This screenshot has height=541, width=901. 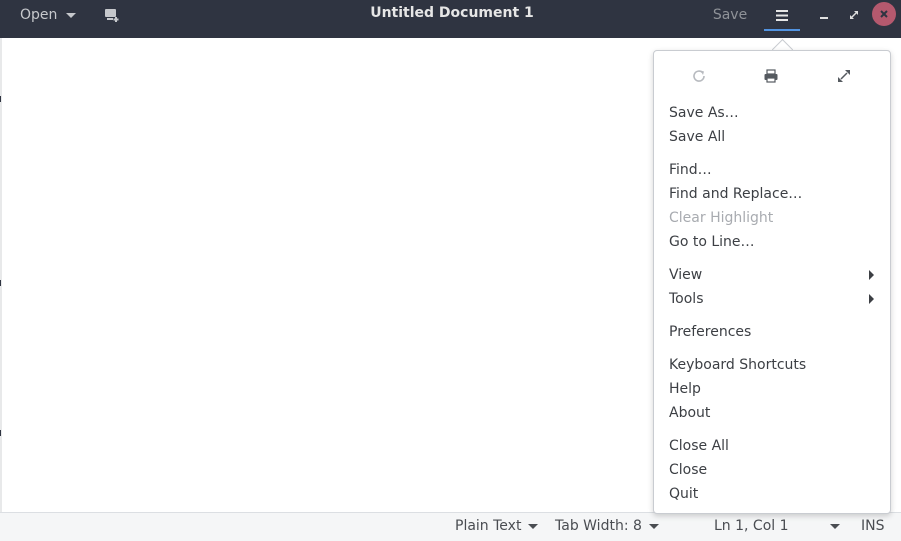 I want to click on hamburger-menu-button, so click(x=782, y=15).